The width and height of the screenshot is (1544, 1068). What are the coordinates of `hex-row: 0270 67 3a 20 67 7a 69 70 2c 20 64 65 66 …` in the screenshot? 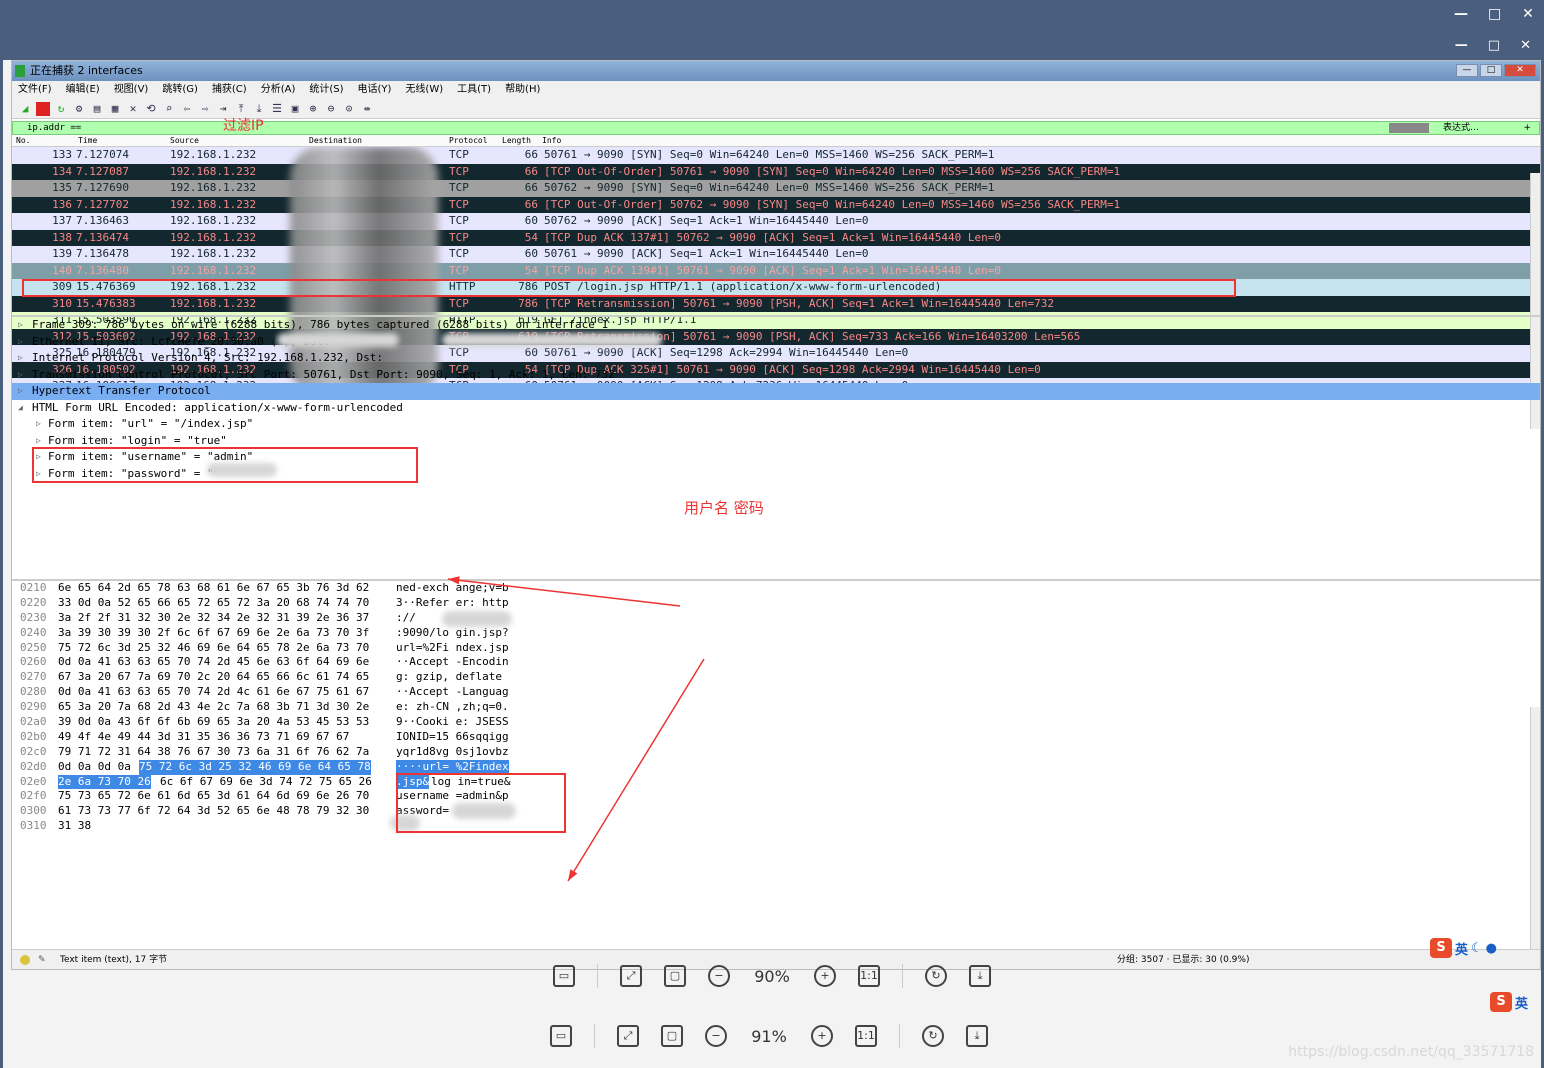 It's located at (776, 677).